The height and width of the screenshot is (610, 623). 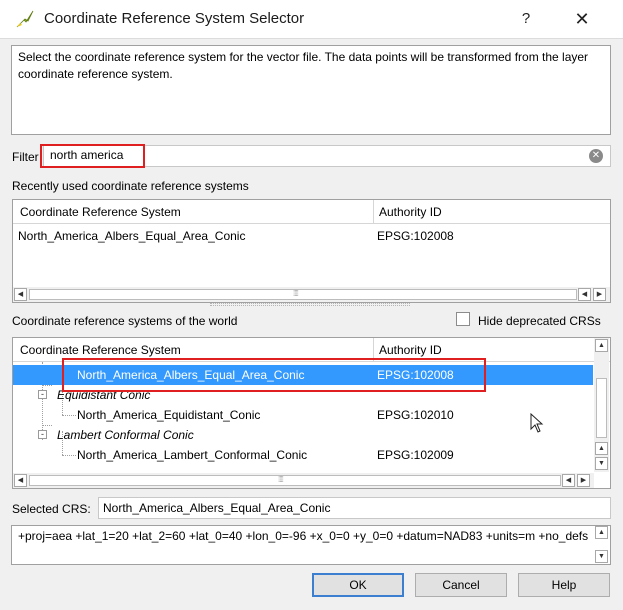 What do you see at coordinates (192, 455) in the screenshot?
I see `world-row-name: North_America_Lambert_Conformal_Conic` at bounding box center [192, 455].